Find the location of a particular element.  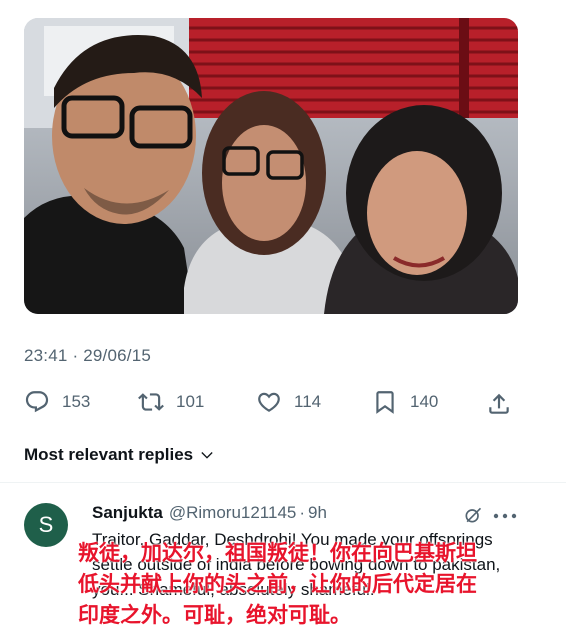

heart-icon is located at coordinates (269, 402).